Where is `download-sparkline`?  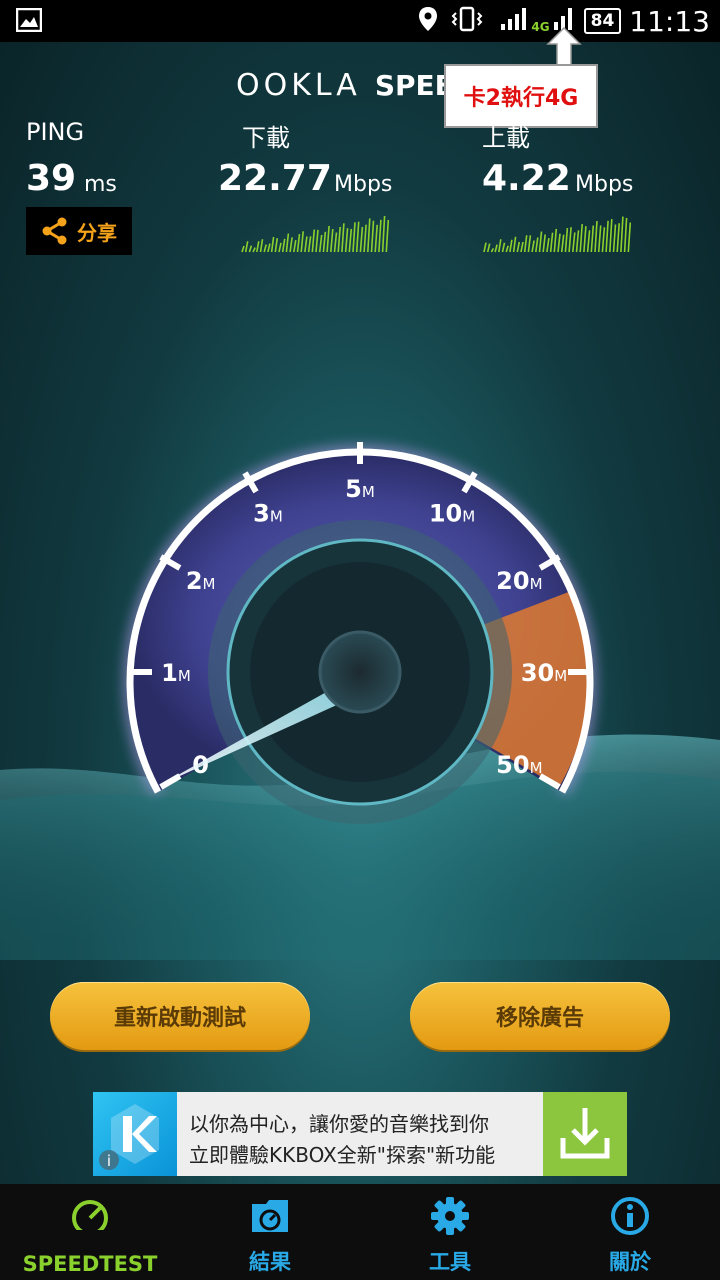
download-sparkline is located at coordinates (315, 234).